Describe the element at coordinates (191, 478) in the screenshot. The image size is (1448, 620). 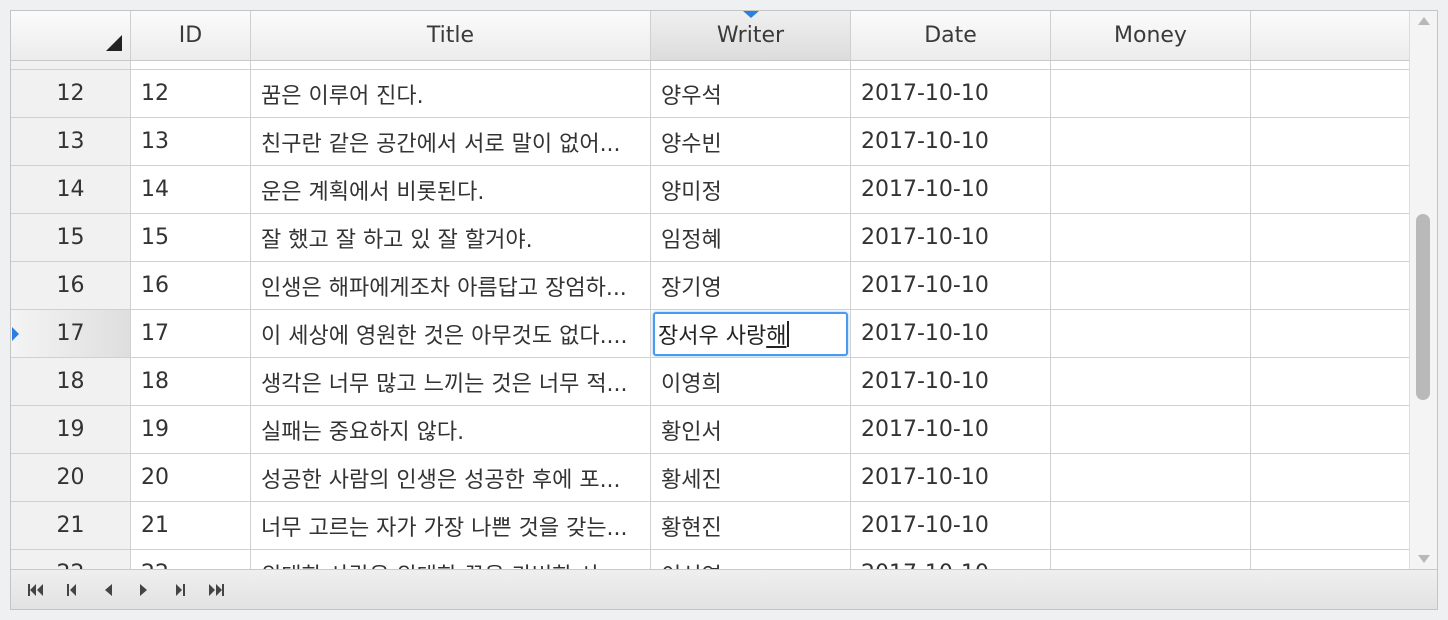
I see `cell-id: 20` at that location.